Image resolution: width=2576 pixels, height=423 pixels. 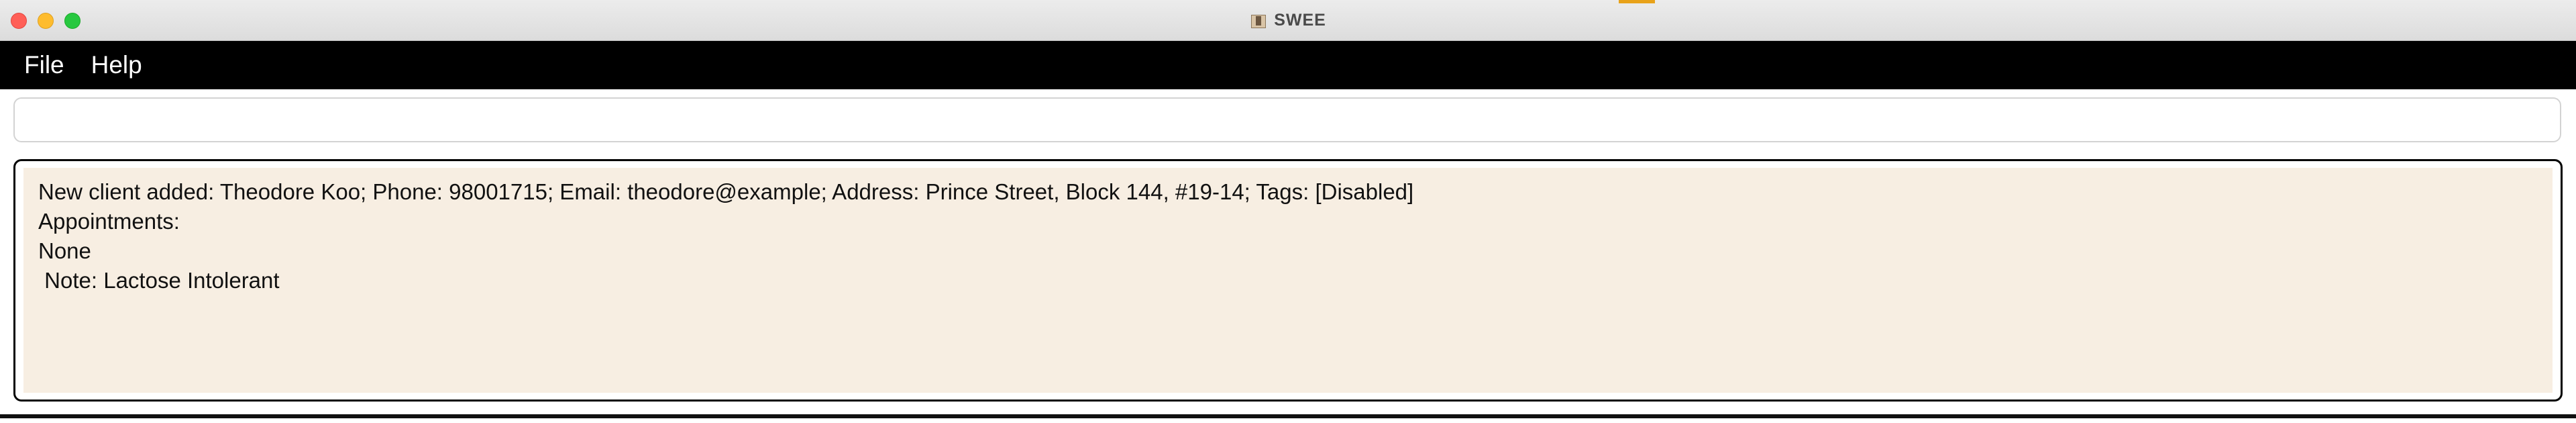 What do you see at coordinates (159, 280) in the screenshot?
I see `result-line: Note: Lactose Intolerant` at bounding box center [159, 280].